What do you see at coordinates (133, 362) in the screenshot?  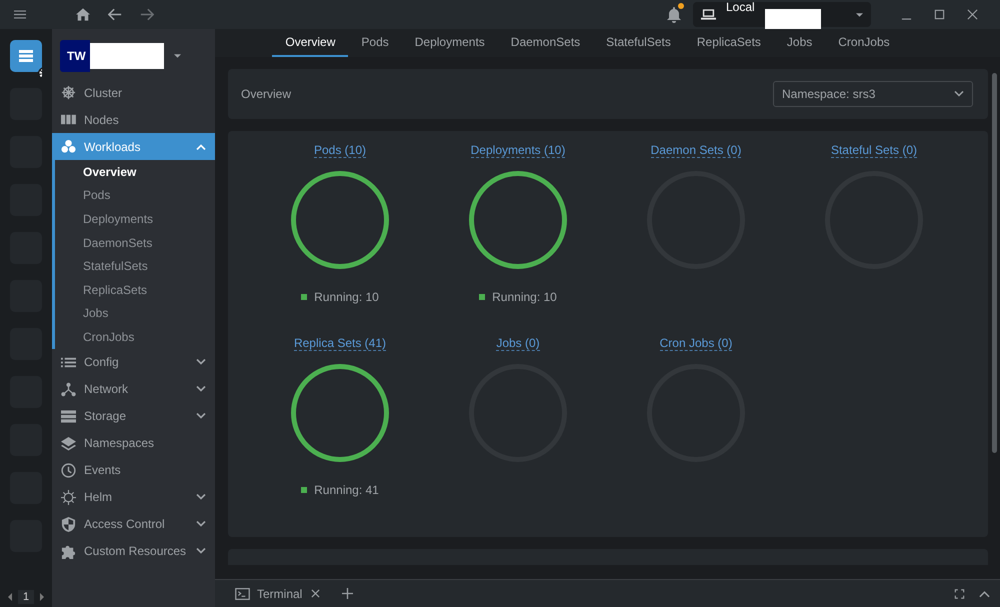 I see `sidebar-item: Config` at bounding box center [133, 362].